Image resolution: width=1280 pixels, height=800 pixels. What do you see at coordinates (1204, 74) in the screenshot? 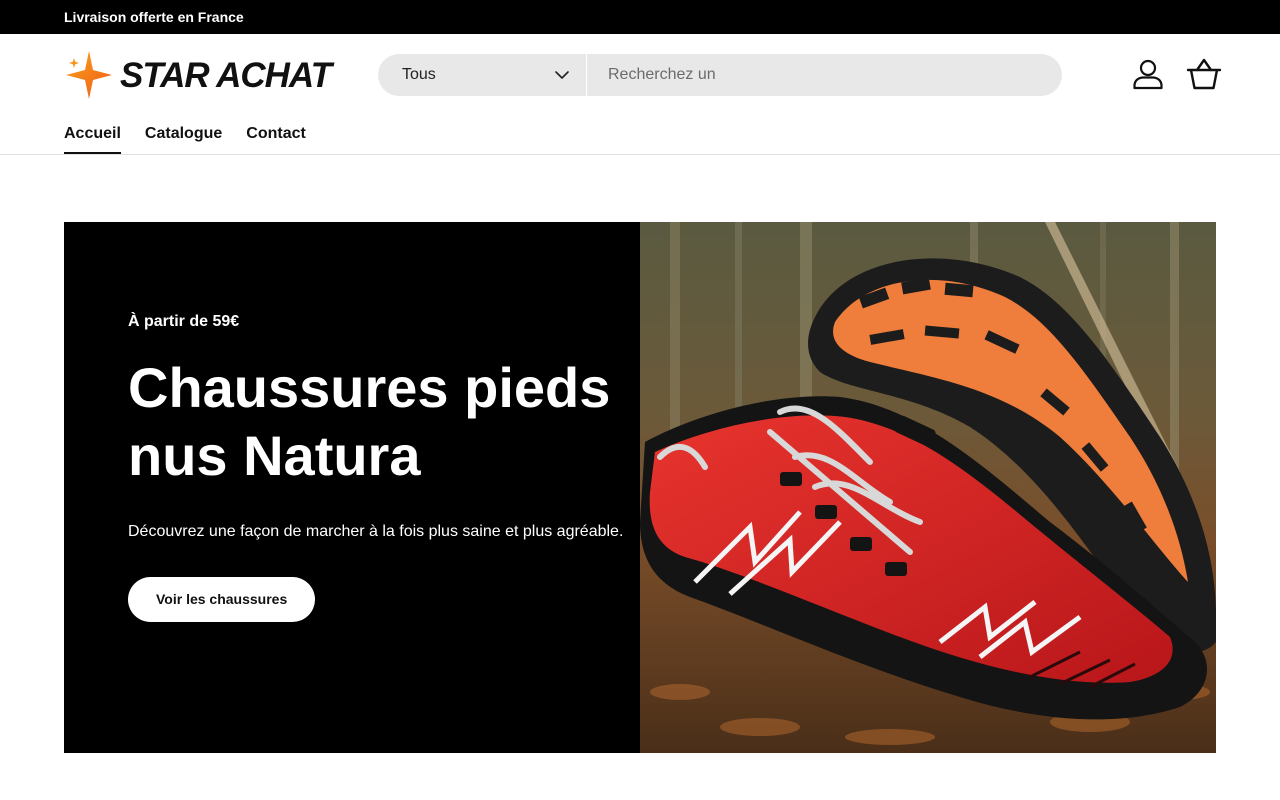
I see `cart-icon` at bounding box center [1204, 74].